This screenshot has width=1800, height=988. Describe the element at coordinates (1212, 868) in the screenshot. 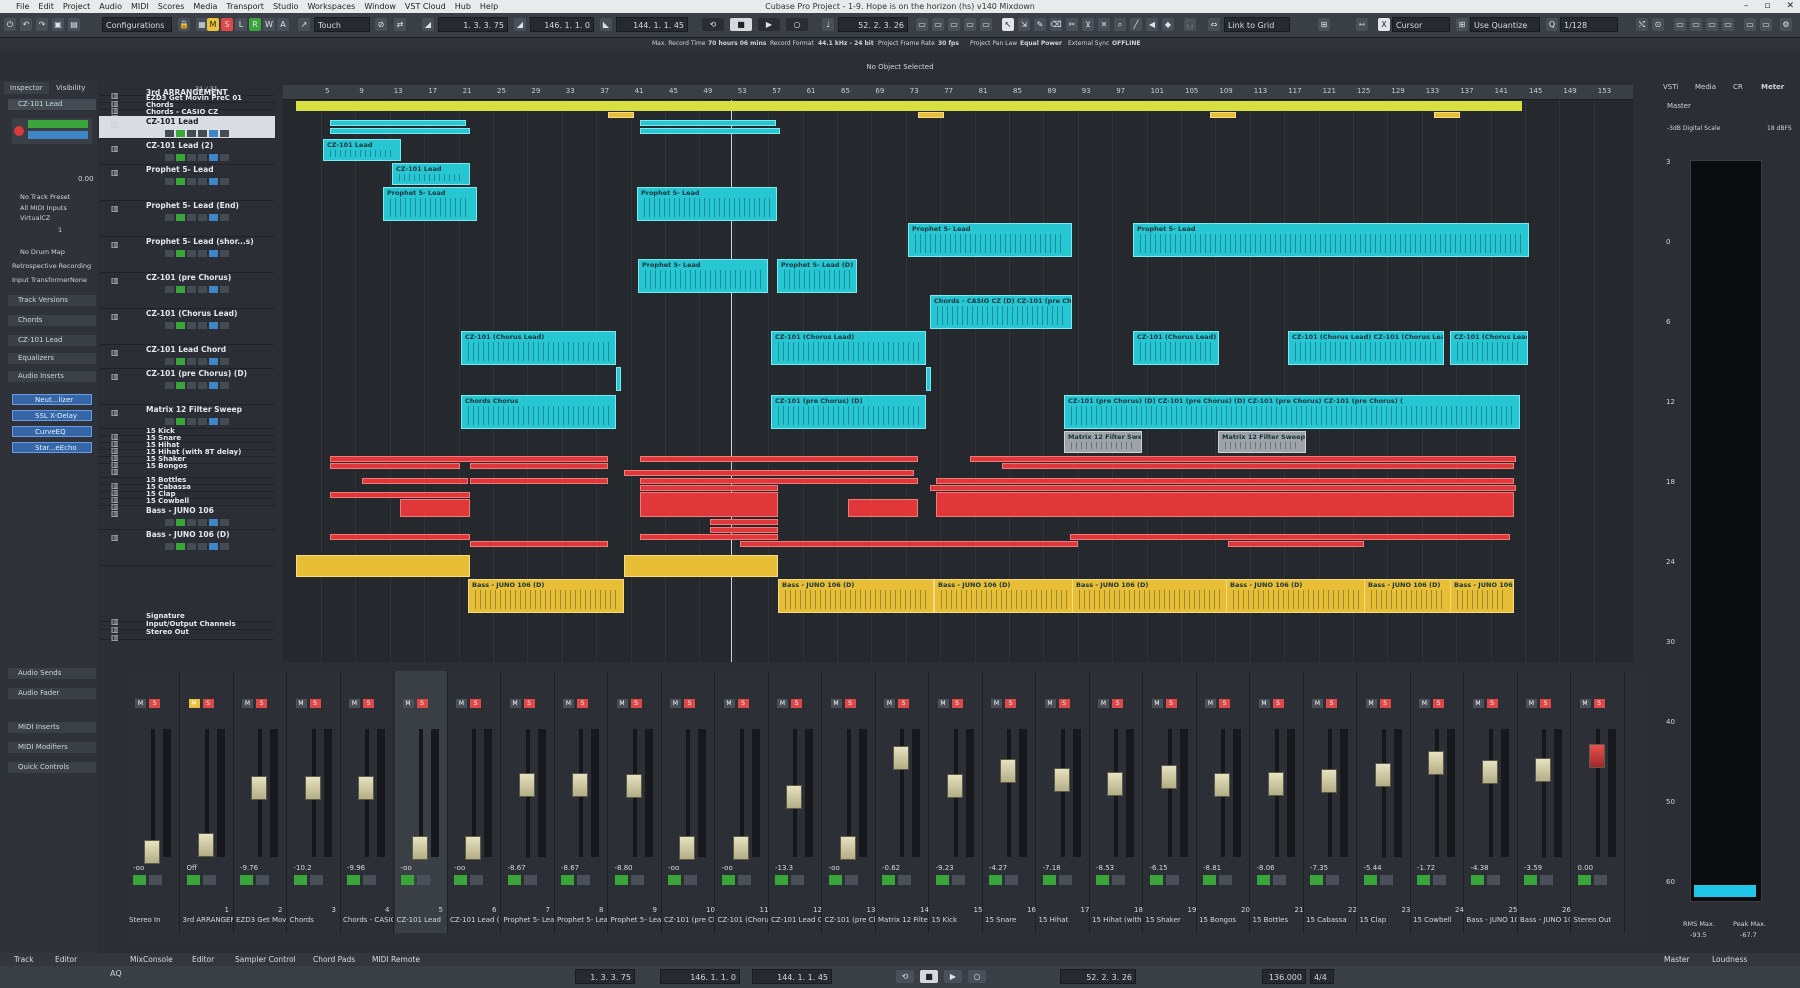

I see `fader-value: -8.81` at that location.